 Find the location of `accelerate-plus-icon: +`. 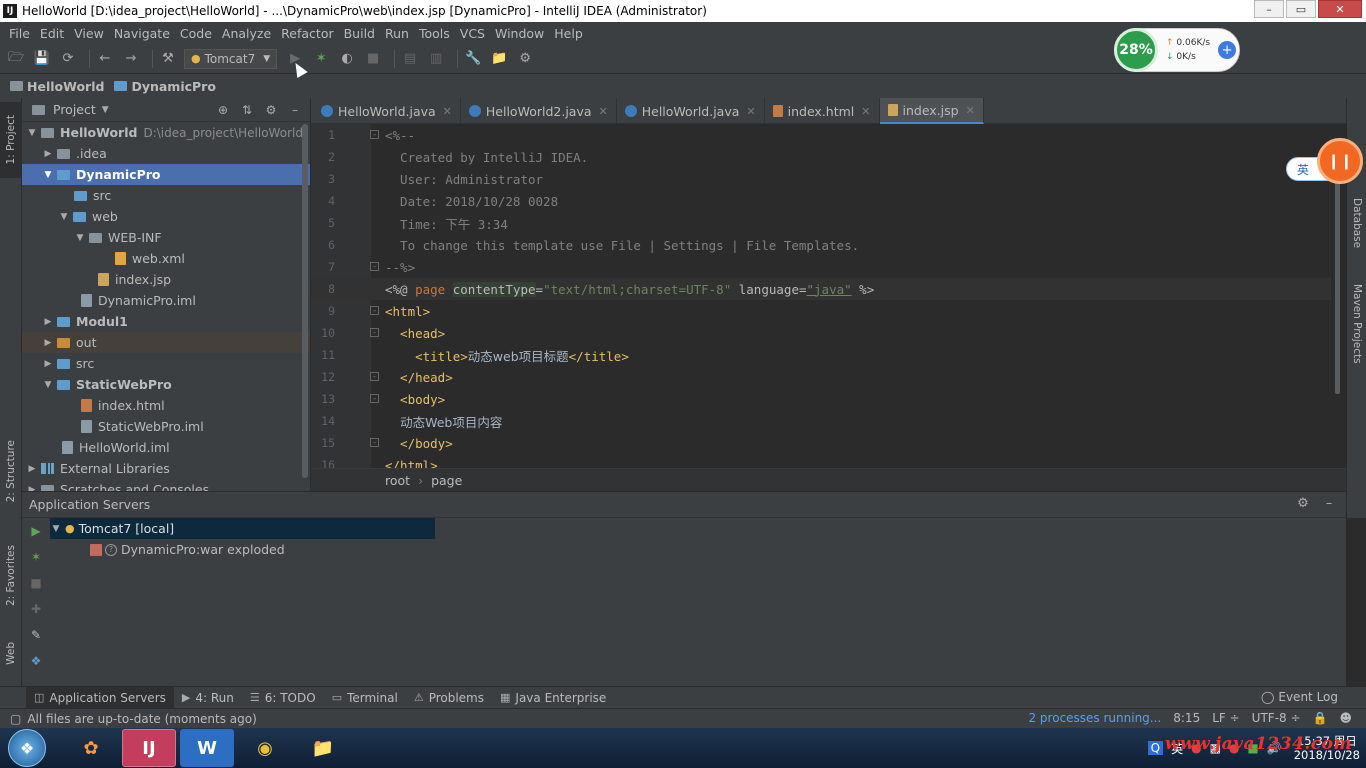

accelerate-plus-icon: + is located at coordinates (1227, 50).